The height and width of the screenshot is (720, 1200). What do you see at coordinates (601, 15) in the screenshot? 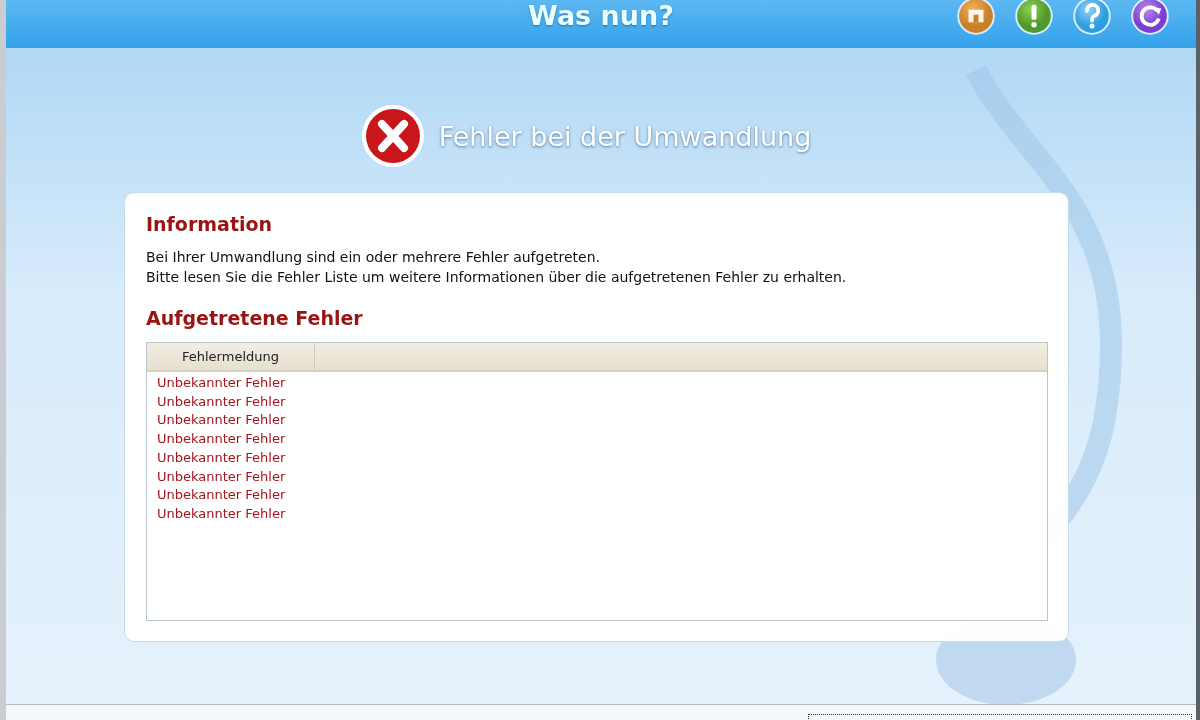
I see `window-title: Was nun?` at bounding box center [601, 15].